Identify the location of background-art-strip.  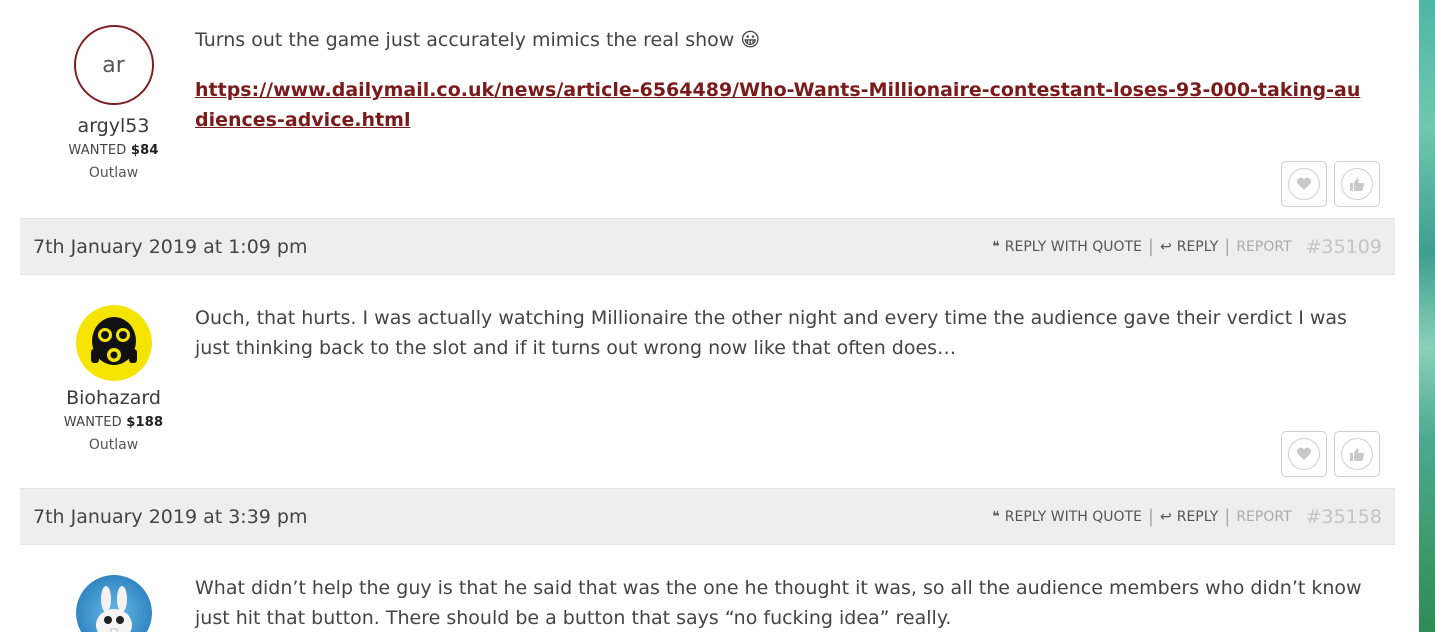
(1427, 316).